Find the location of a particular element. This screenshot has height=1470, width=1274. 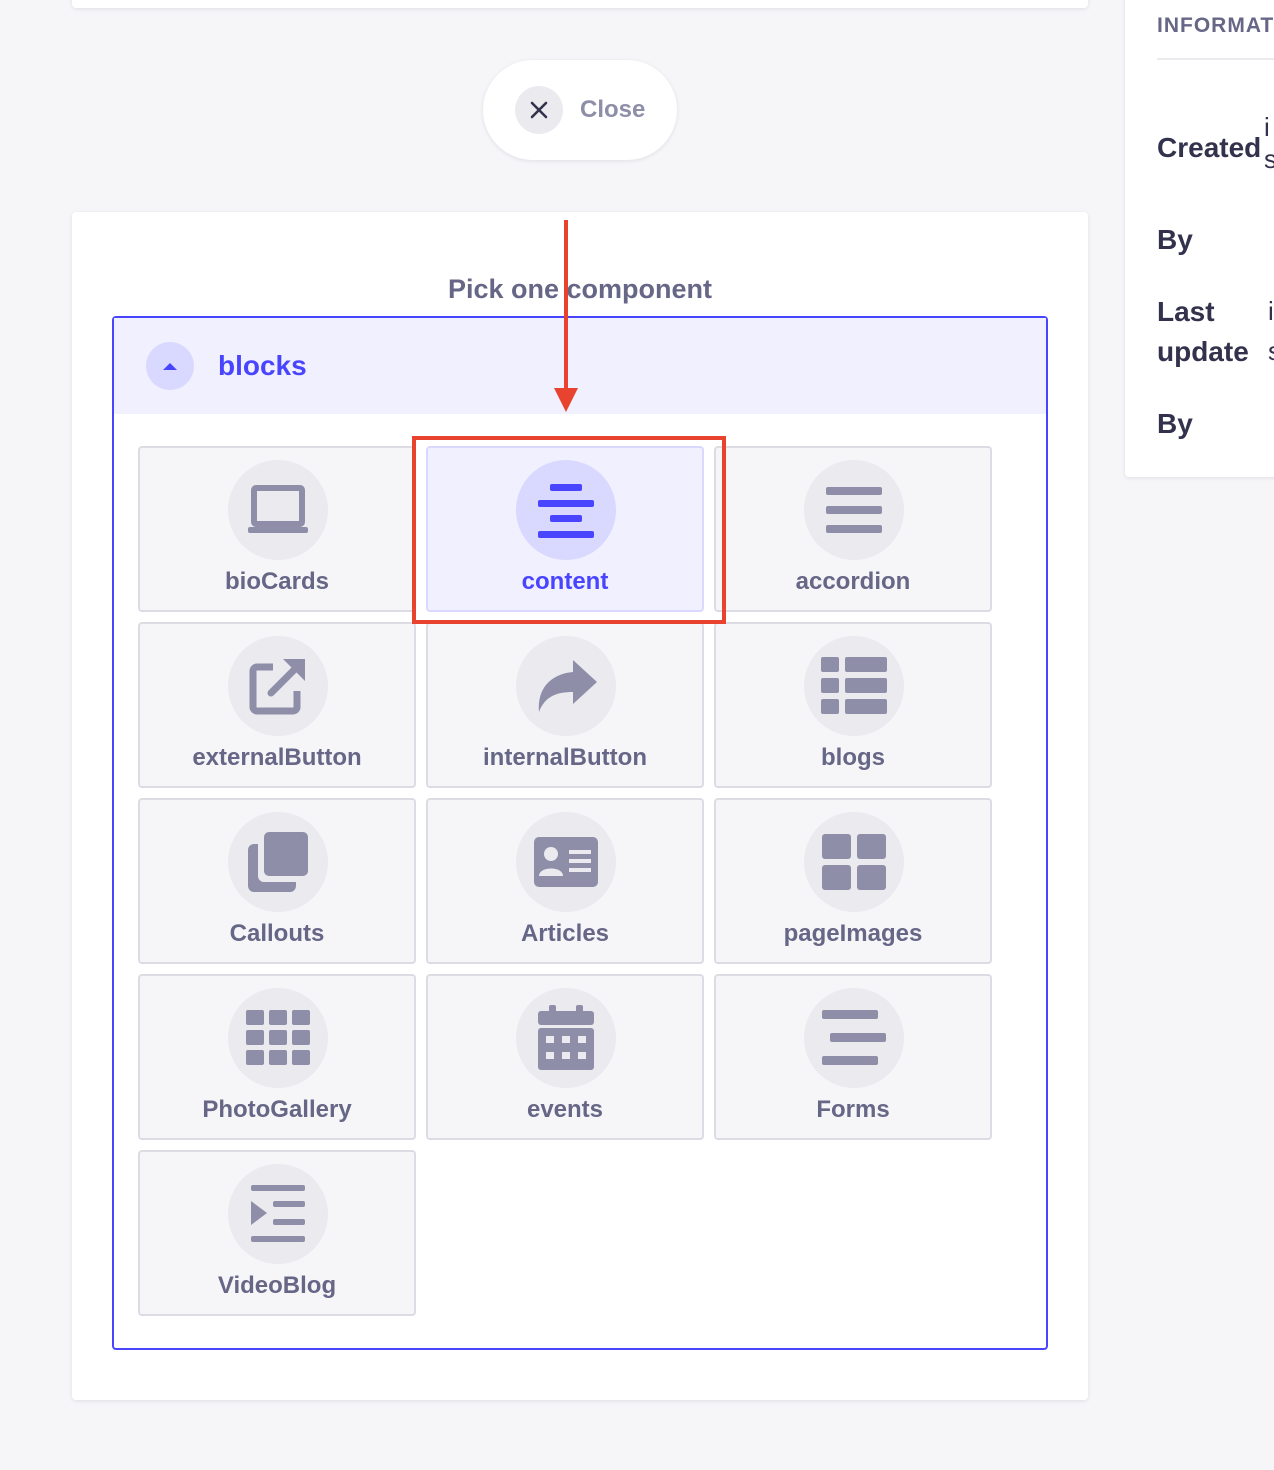

close-button-label: Close is located at coordinates (613, 109).